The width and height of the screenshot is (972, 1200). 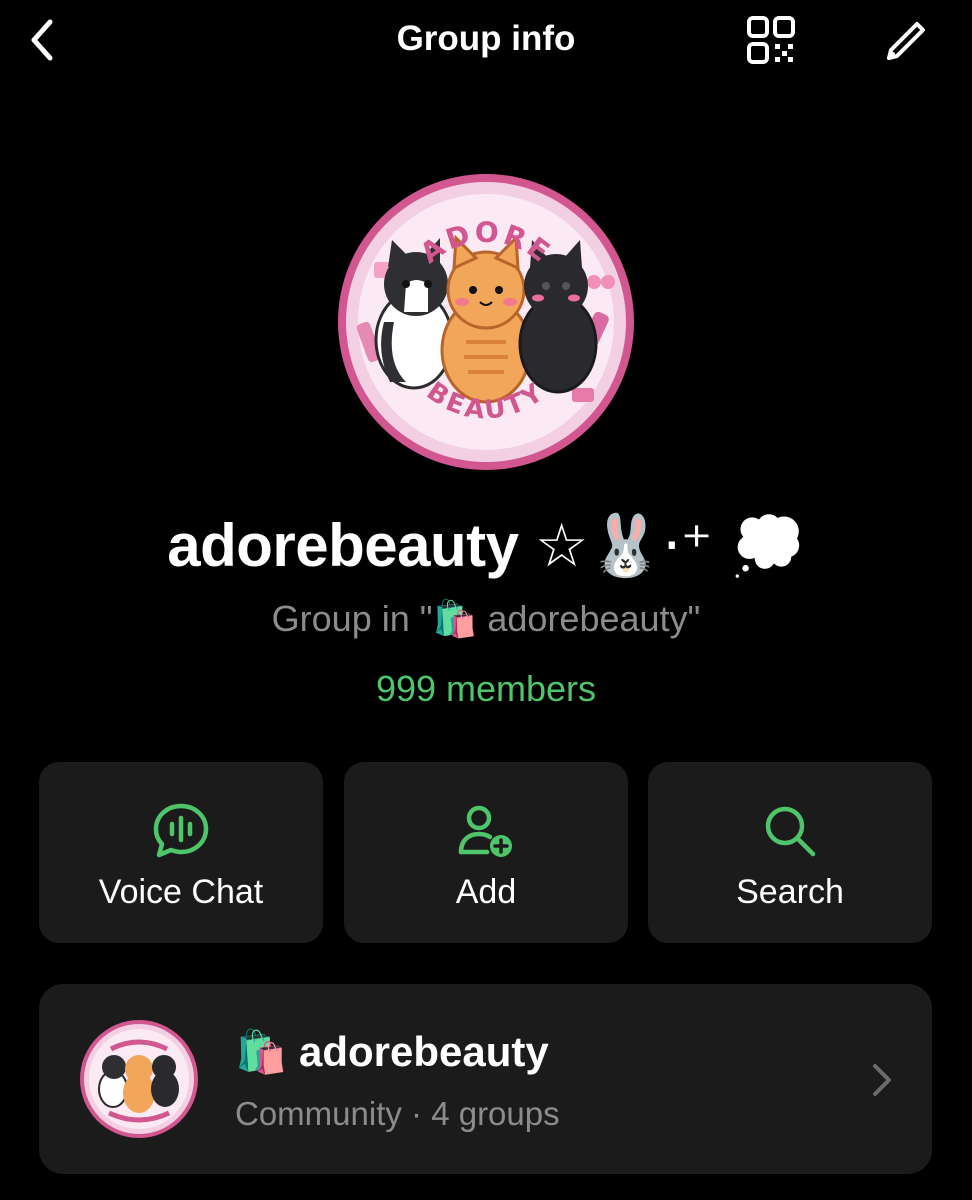 I want to click on subtitle-prefix: Group in ", so click(x=352, y=618).